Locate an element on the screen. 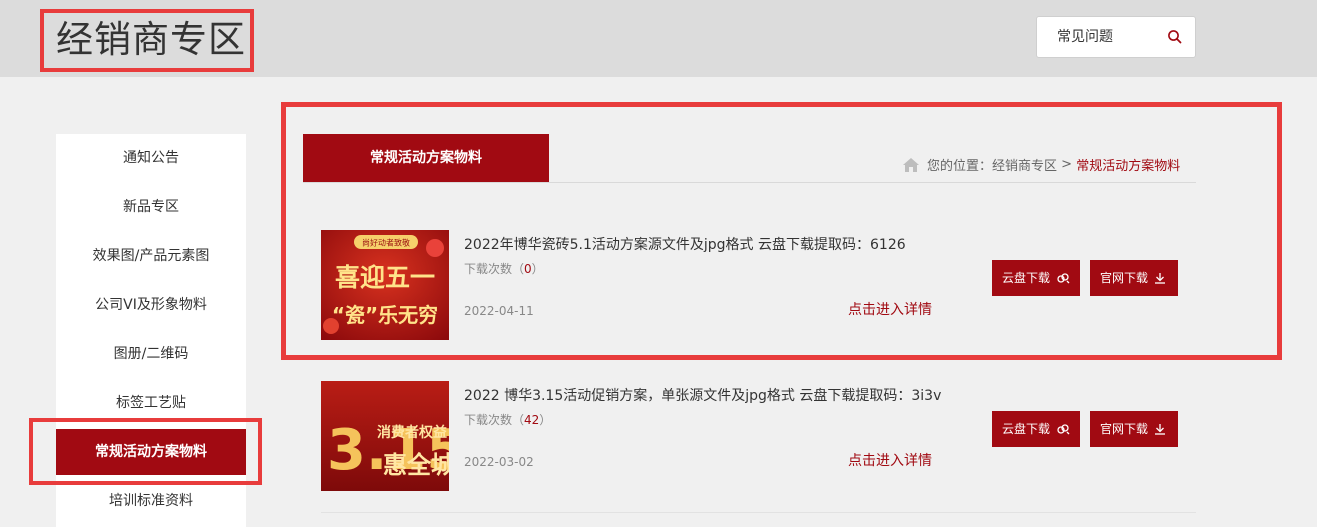 This screenshot has width=1317, height=527. sidebar-item-new-products: 新品专区 is located at coordinates (151, 207).